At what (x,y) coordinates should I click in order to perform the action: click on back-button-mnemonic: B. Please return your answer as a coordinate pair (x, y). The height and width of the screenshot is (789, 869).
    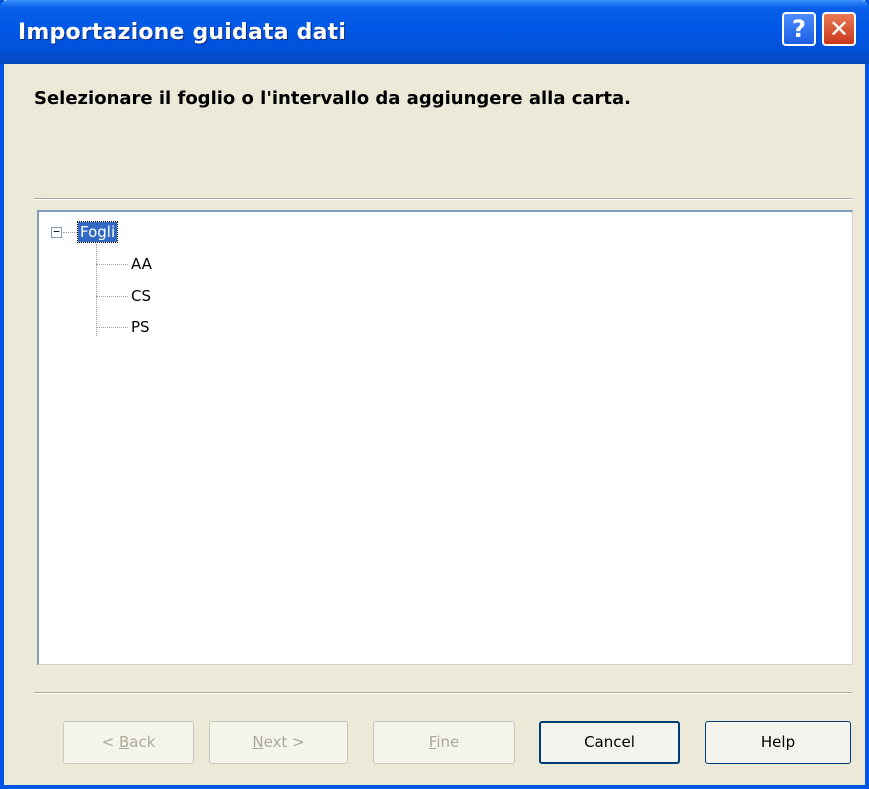
    Looking at the image, I should click on (124, 742).